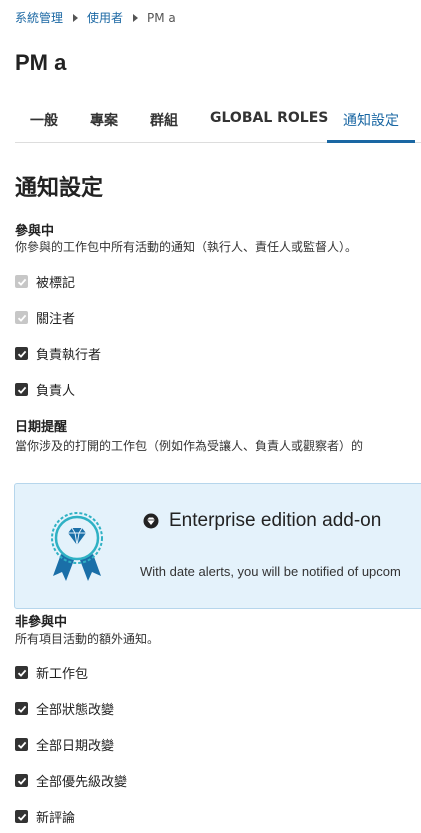 This screenshot has width=421, height=833. I want to click on checkbox-assignee: 負責執行者, so click(58, 353).